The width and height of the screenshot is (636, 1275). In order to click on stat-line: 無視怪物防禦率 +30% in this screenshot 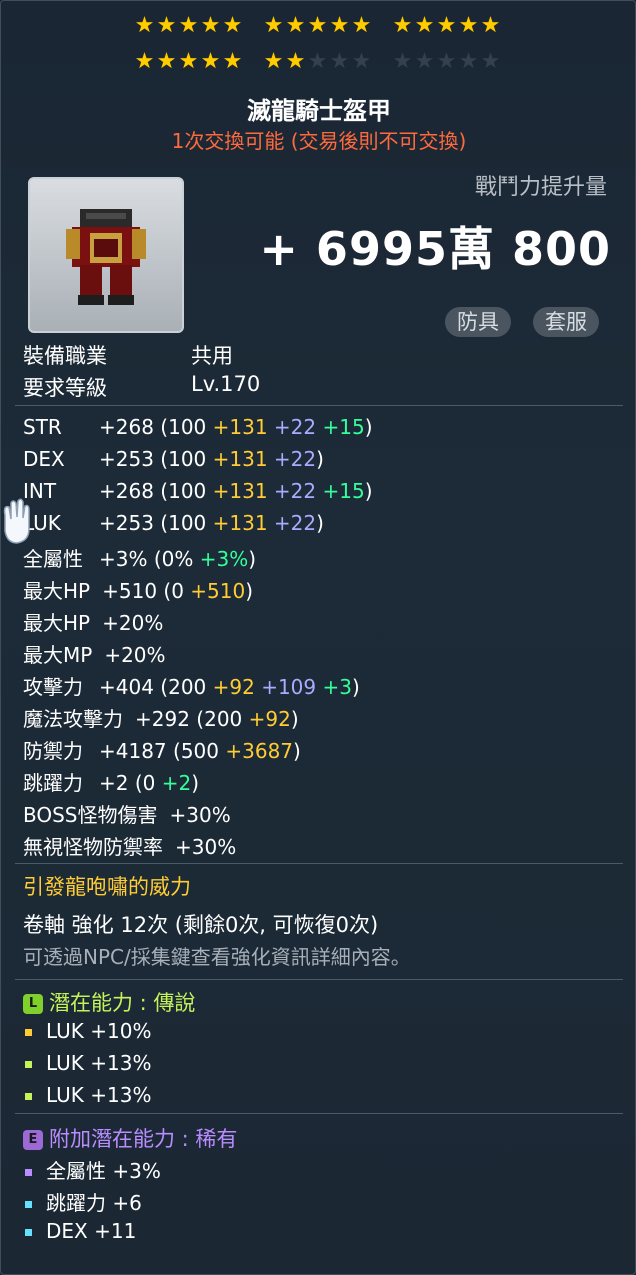, I will do `click(129, 845)`.